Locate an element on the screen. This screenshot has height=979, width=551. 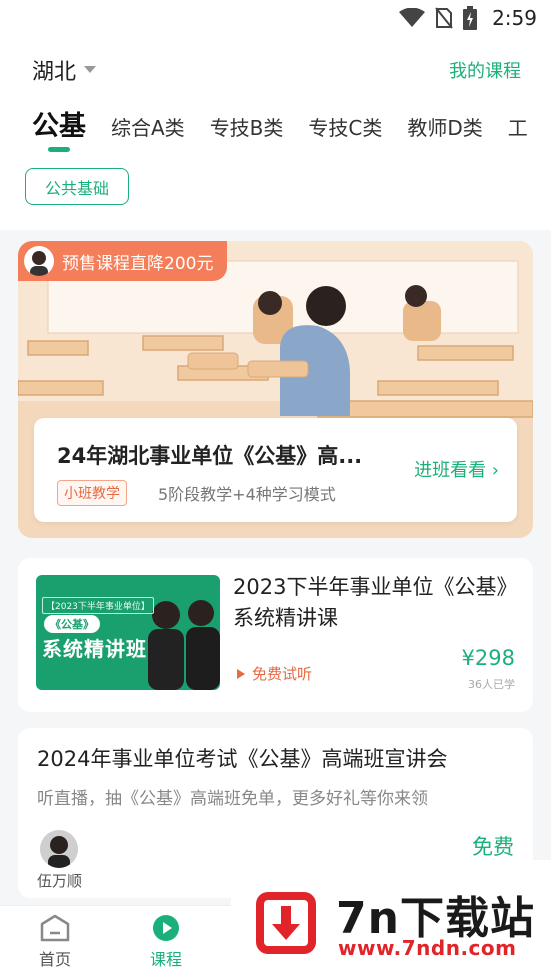
thumb-title: 系统精讲班 is located at coordinates (94, 649).